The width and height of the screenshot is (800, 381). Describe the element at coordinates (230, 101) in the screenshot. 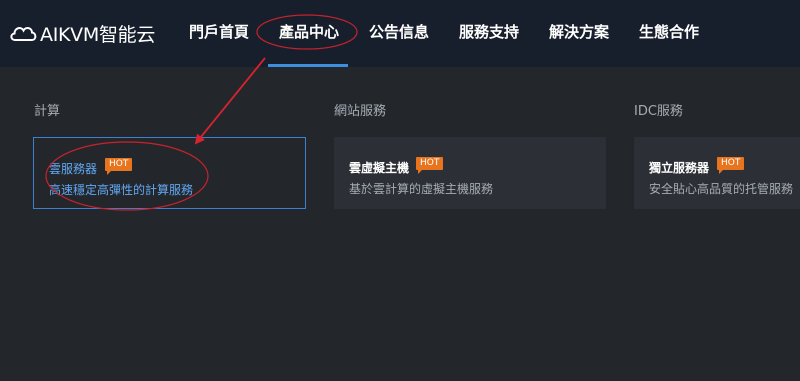

I see `annotation-arrow` at that location.